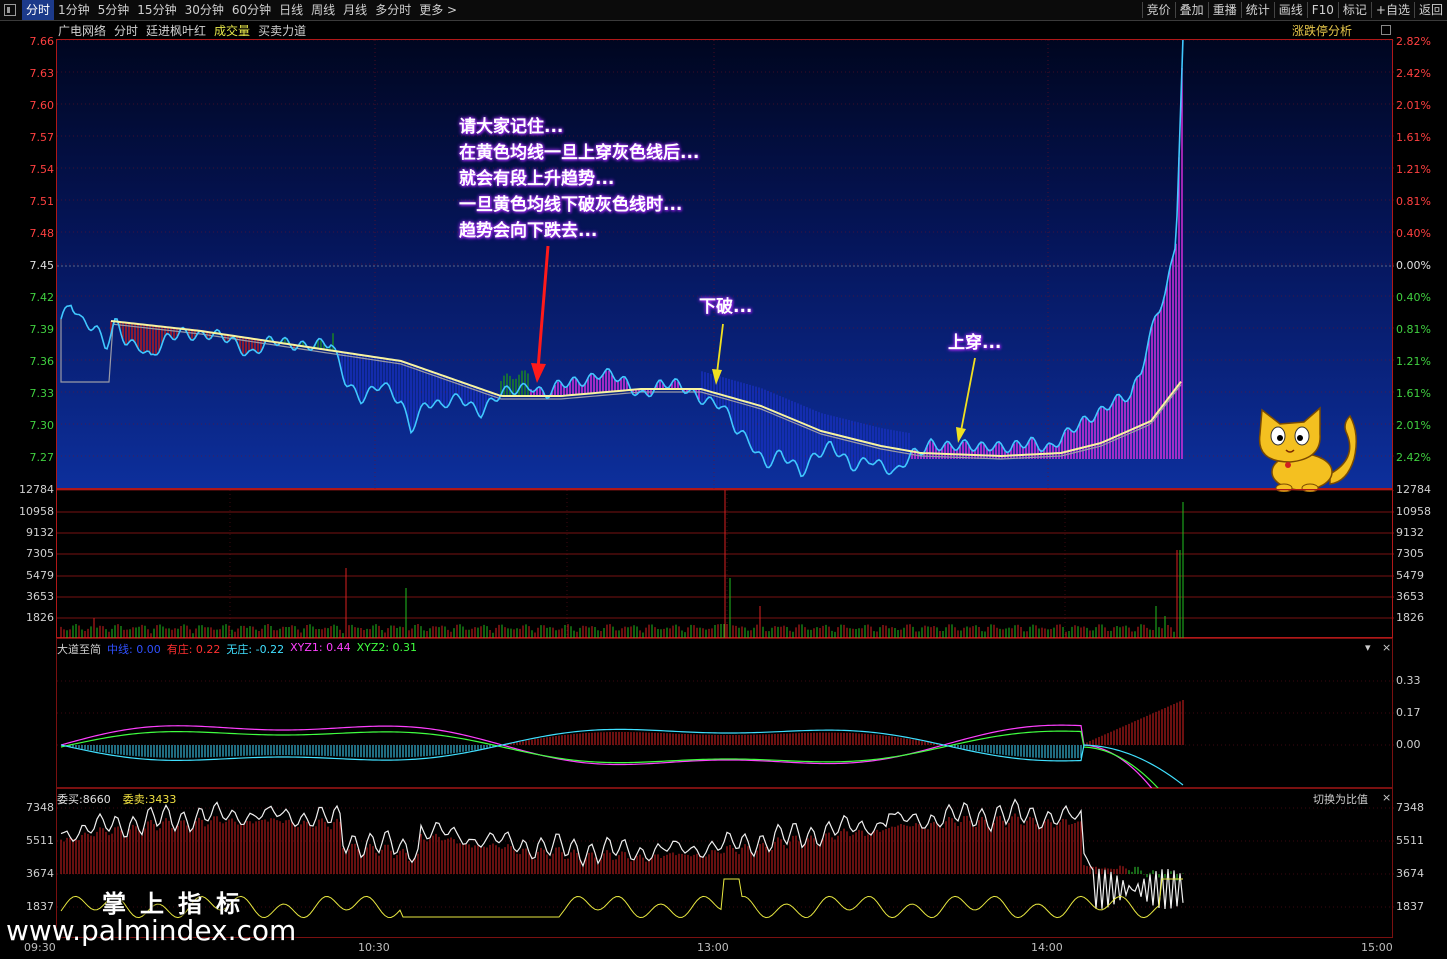  Describe the element at coordinates (1258, 10) in the screenshot. I see `toolbar-button: 统计` at that location.